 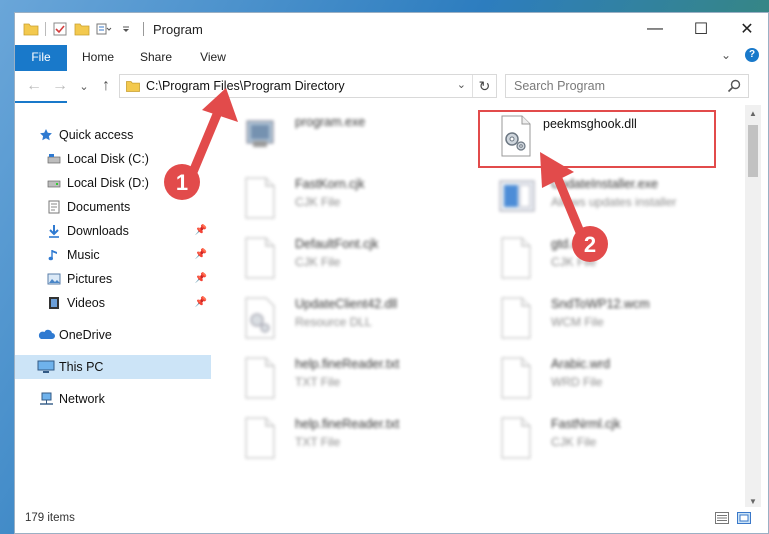 What do you see at coordinates (60, 86) in the screenshot?
I see `forward-button: →` at bounding box center [60, 86].